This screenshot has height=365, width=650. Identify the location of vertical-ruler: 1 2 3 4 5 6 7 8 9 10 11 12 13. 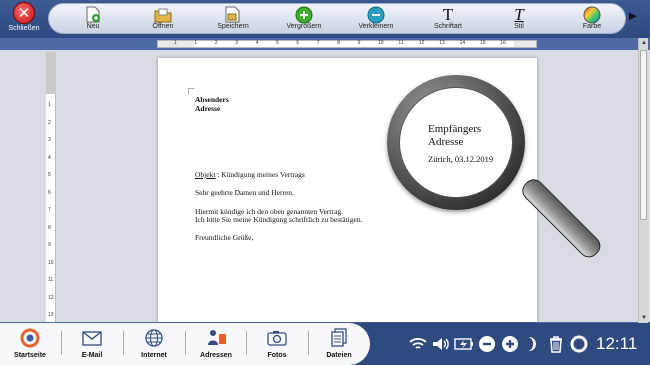
(51, 187).